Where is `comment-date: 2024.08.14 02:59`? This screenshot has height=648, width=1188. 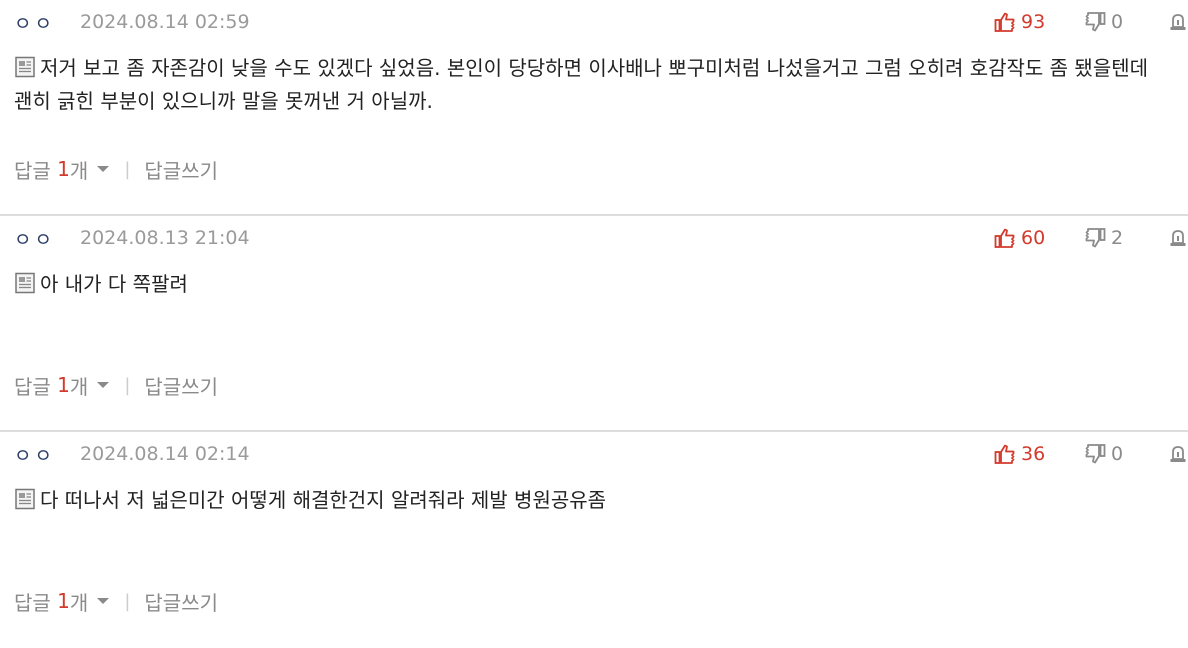 comment-date: 2024.08.14 02:59 is located at coordinates (165, 22).